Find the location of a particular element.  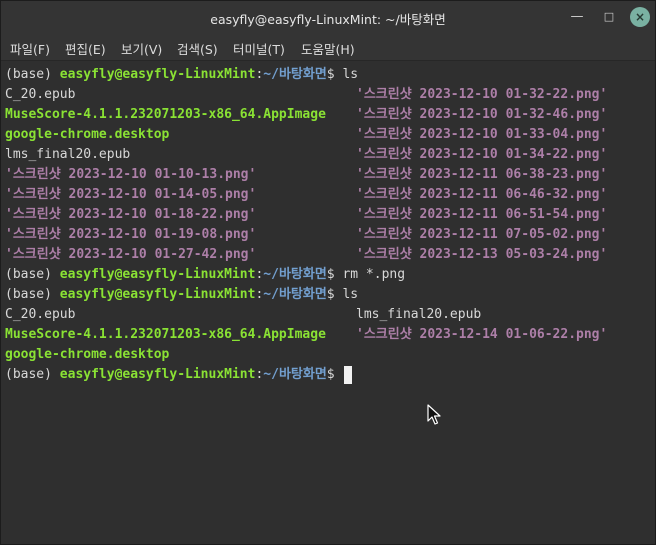

menu-view: 보기(V) is located at coordinates (141, 48).